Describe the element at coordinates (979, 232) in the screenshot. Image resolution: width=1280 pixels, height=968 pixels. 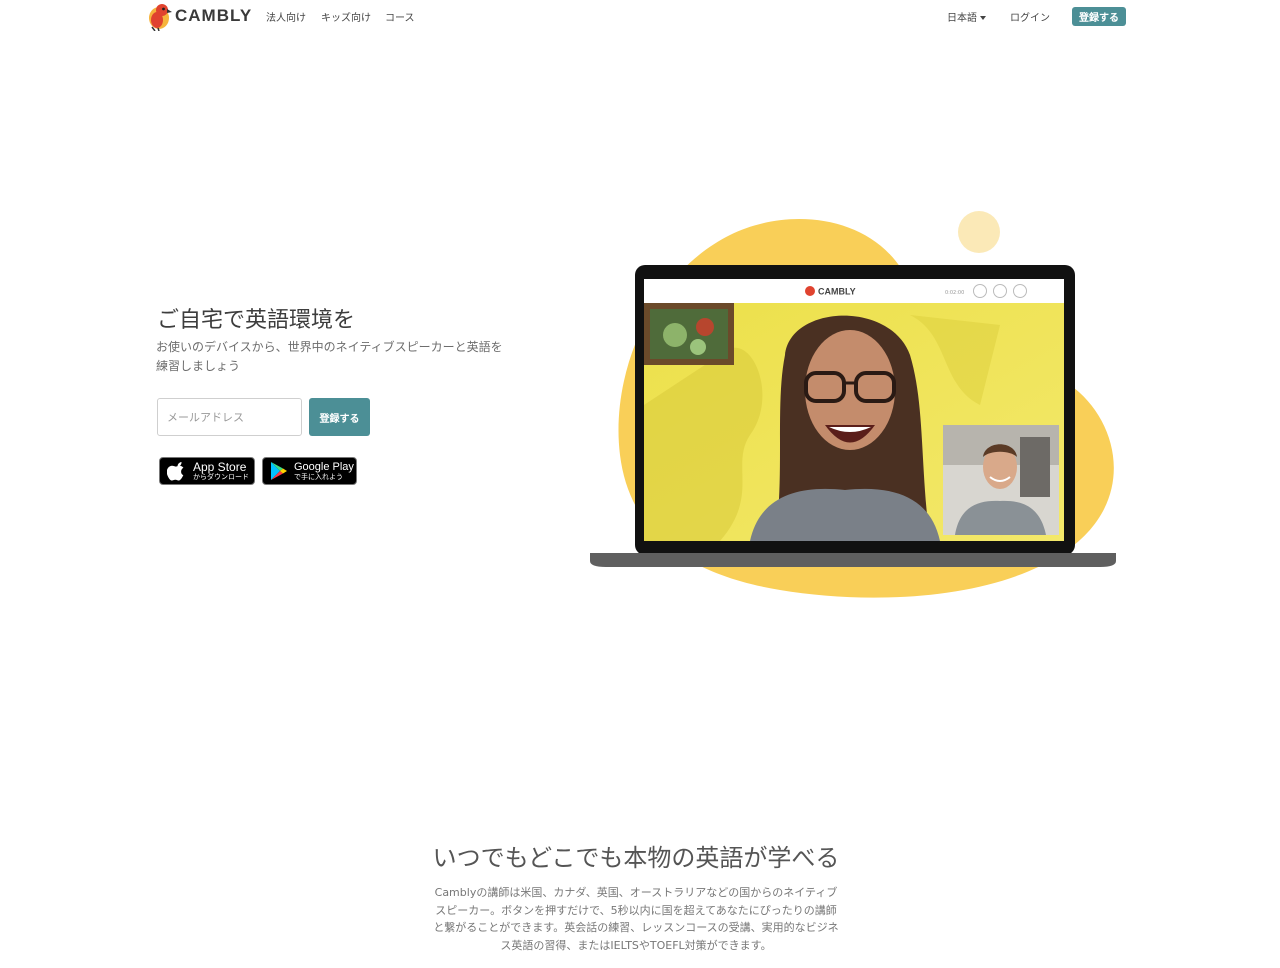
I see `small-circle` at that location.